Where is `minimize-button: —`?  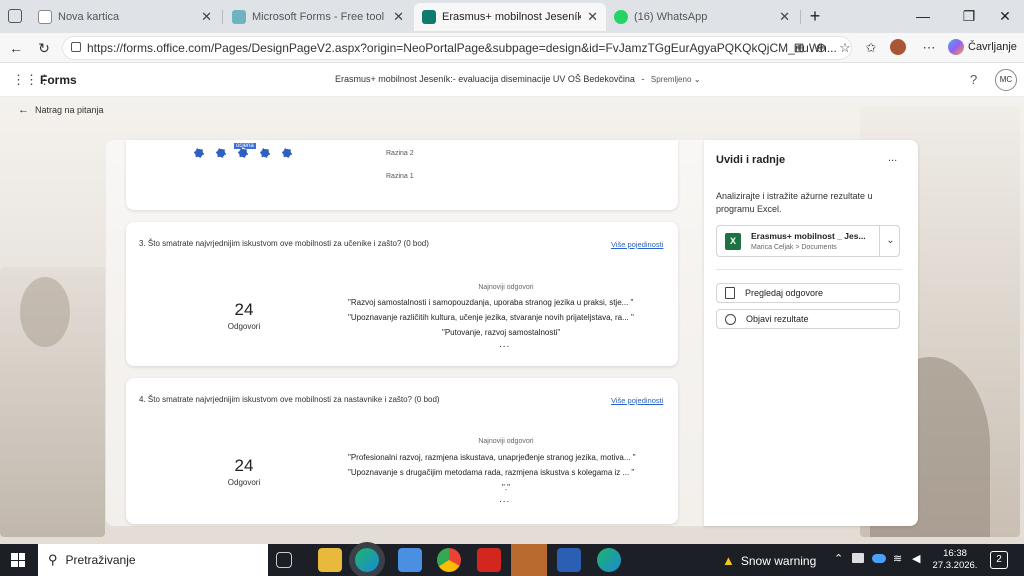 minimize-button: — is located at coordinates (923, 16).